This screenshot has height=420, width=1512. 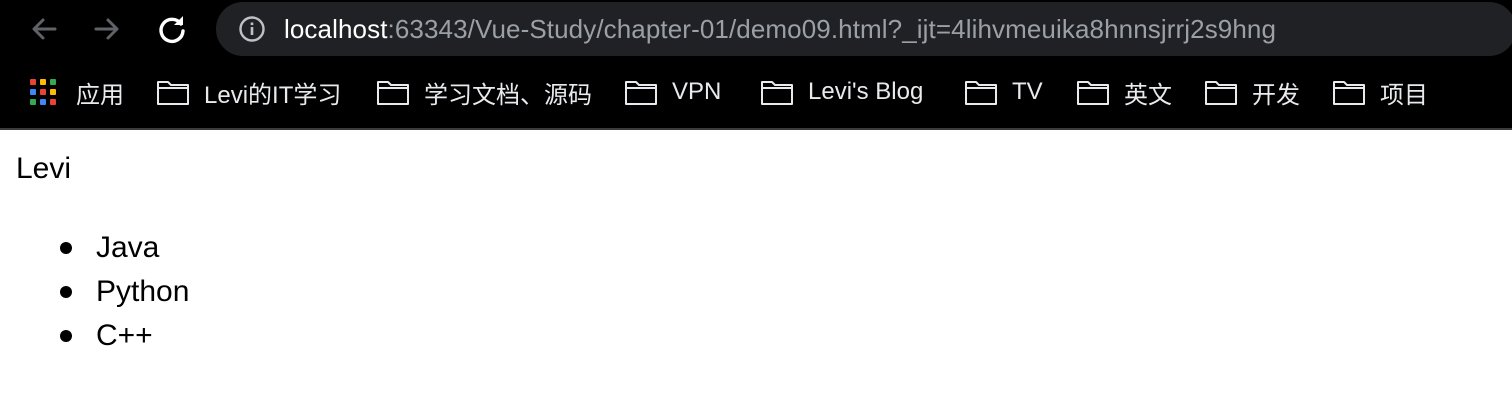 What do you see at coordinates (508, 95) in the screenshot?
I see `bookmark-label: 学习文档、源码` at bounding box center [508, 95].